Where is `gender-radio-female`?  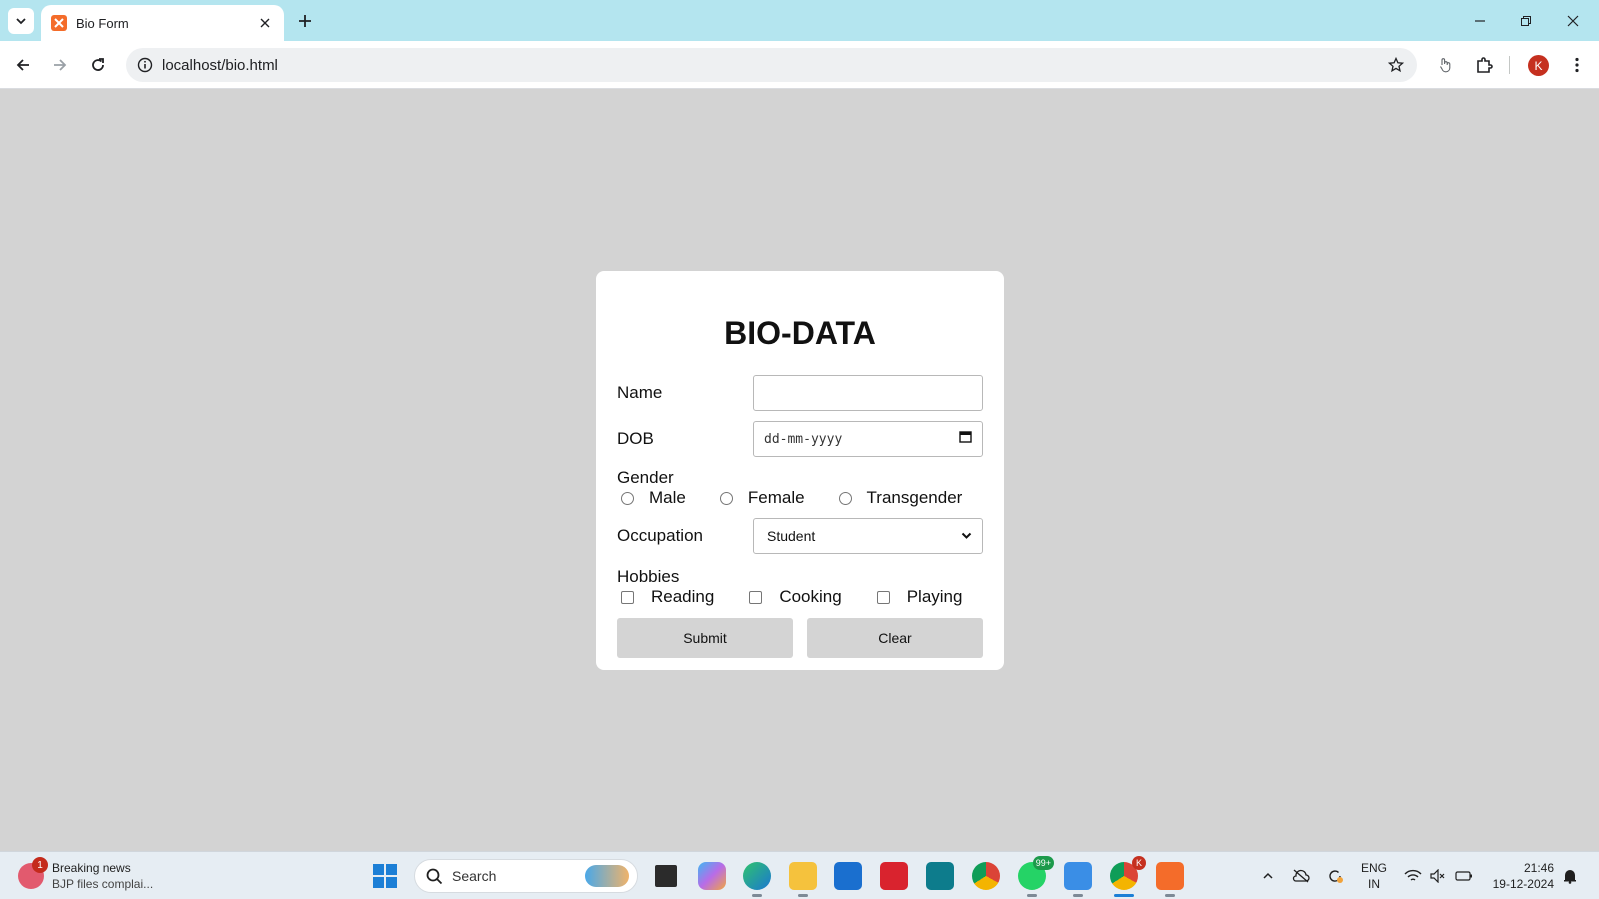
gender-radio-female is located at coordinates (726, 498).